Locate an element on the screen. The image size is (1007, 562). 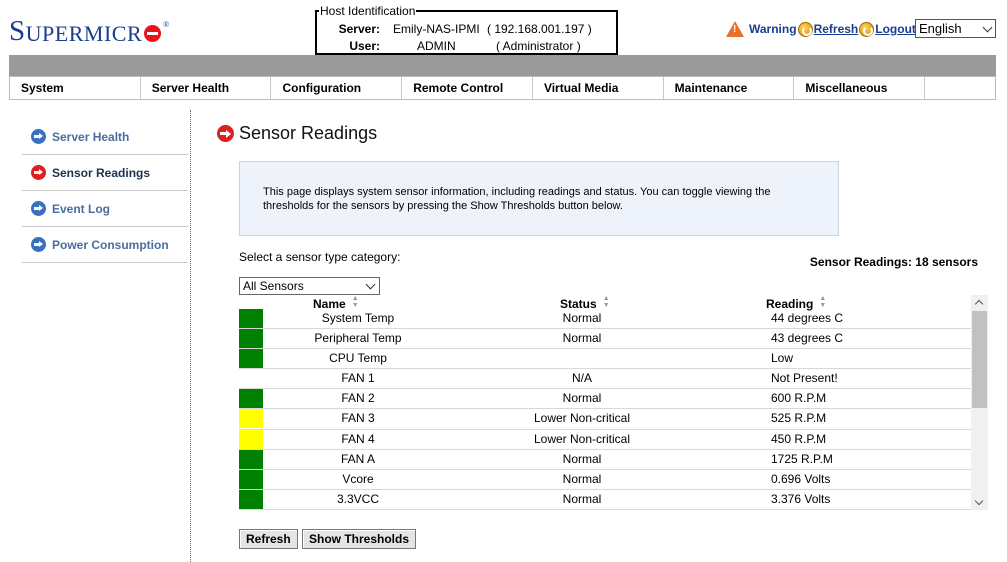
logo-dot-icon is located at coordinates (153, 33).